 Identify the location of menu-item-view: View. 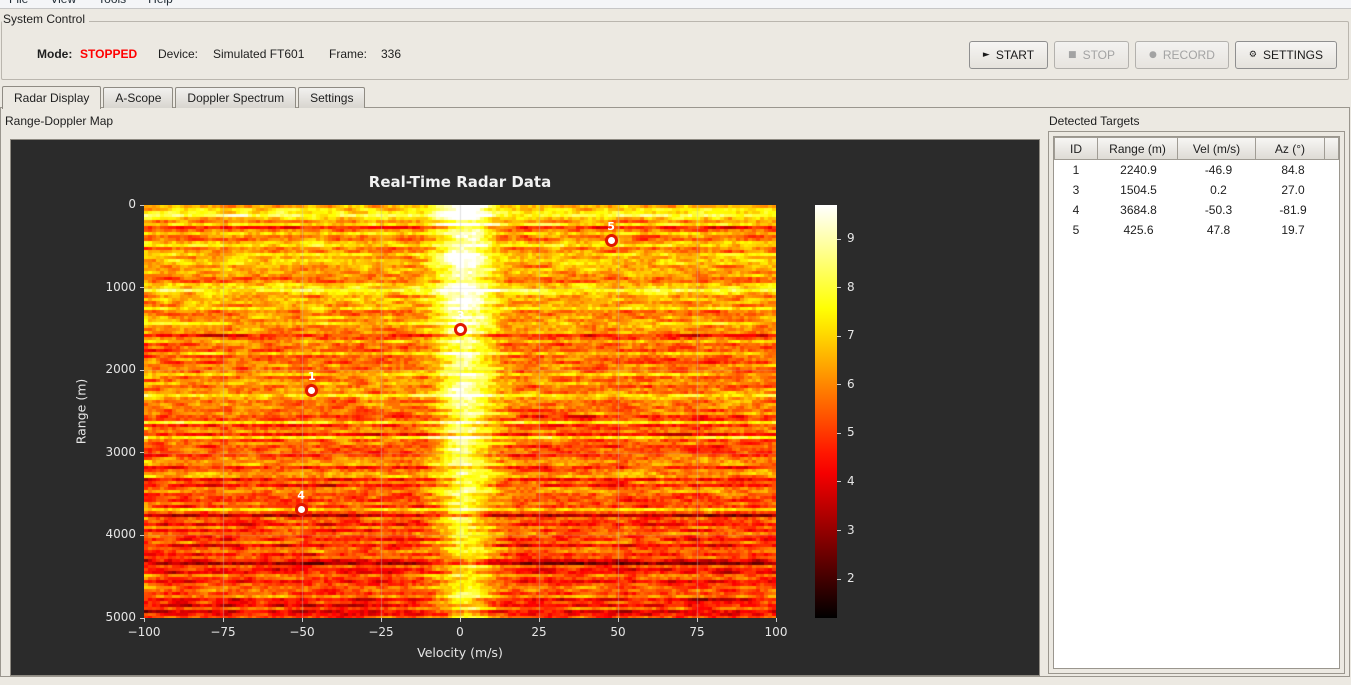
(63, 3).